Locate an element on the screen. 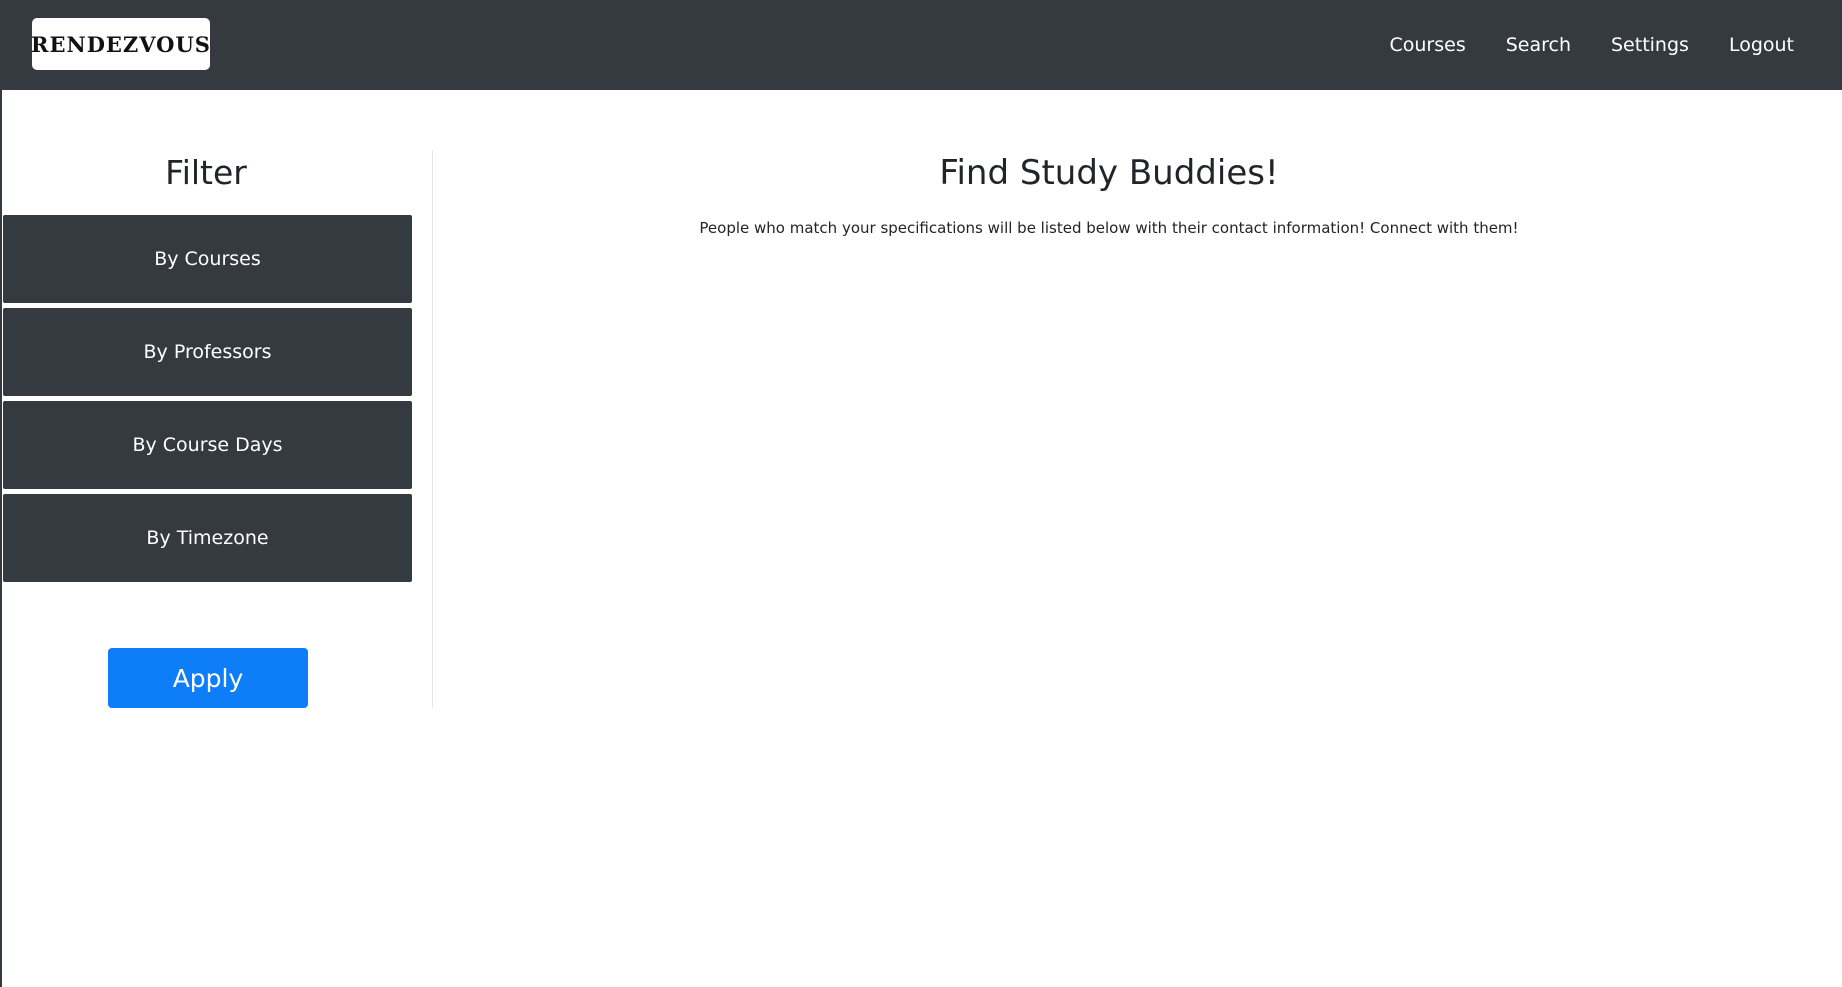  logo-text: RENDEZVOUS is located at coordinates (121, 44).